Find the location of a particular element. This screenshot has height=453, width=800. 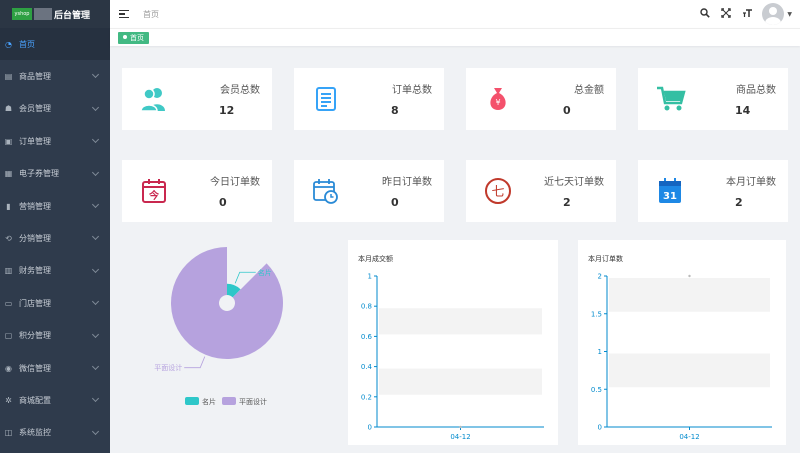

sidebar-item-label: 电子券管理 is located at coordinates (39, 174).